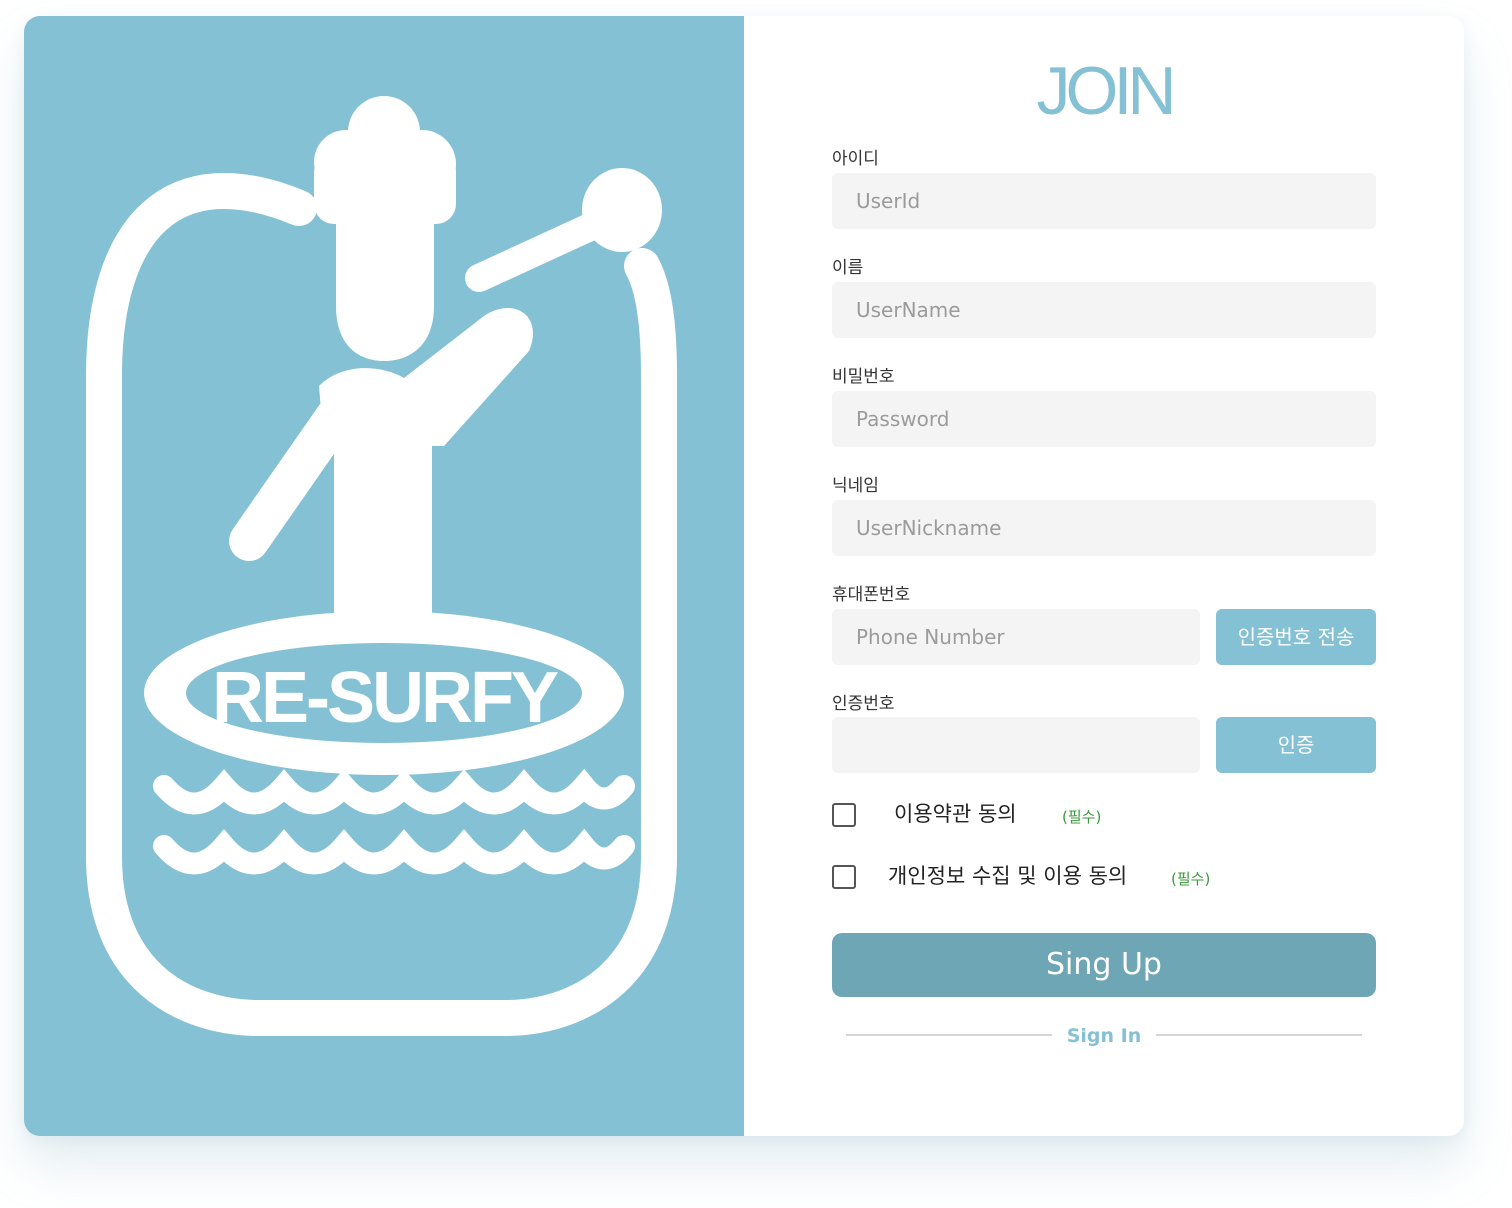 The height and width of the screenshot is (1208, 1512). I want to click on terms-required-badge: (필수), so click(1082, 817).